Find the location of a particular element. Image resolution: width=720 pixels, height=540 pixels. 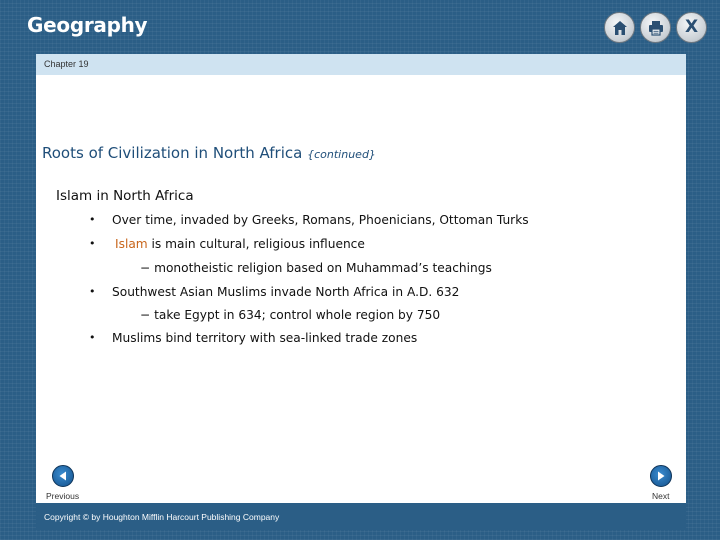

home-icon is located at coordinates (619, 27).